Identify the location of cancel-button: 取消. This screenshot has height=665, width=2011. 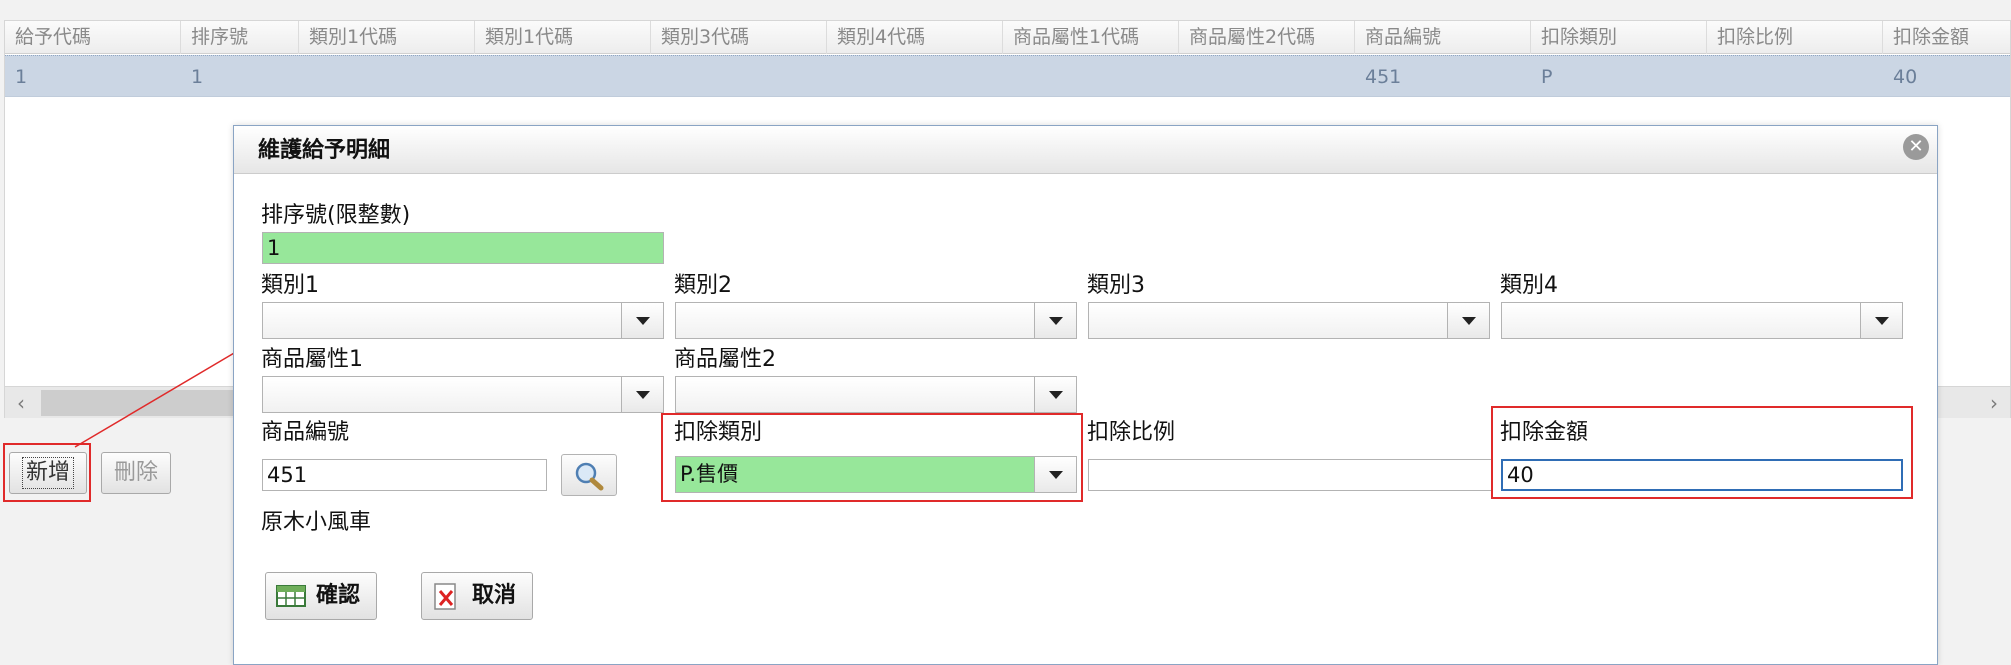
(477, 596).